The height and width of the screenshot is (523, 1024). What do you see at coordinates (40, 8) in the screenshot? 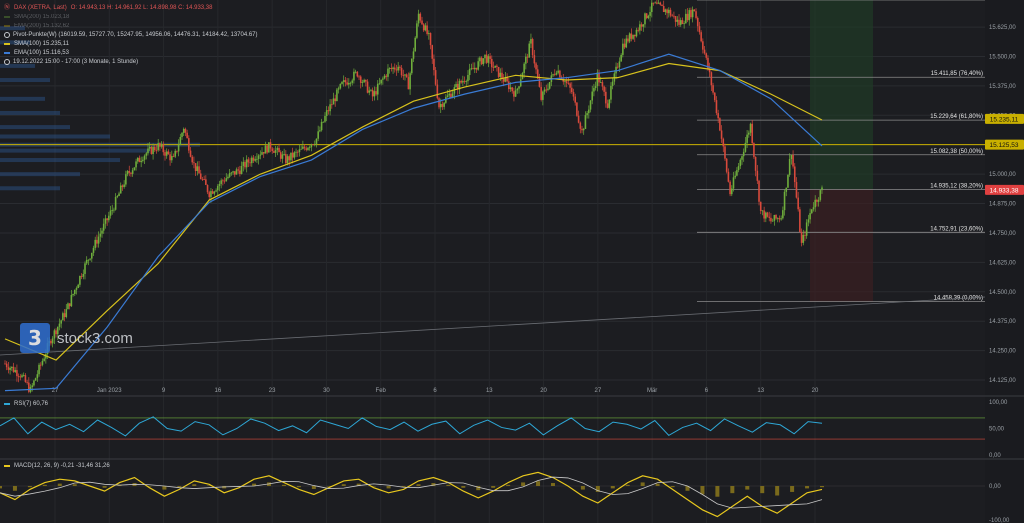
I see `symbol-name: DAX (XETRA, Last)` at bounding box center [40, 8].